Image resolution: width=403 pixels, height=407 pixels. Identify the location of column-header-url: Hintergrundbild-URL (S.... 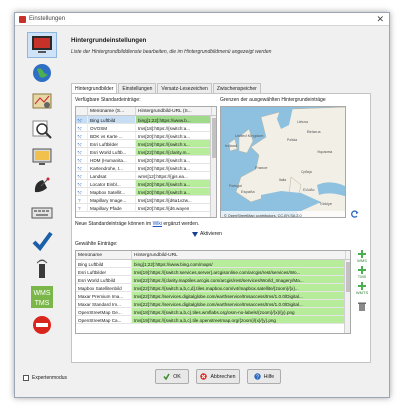
(174, 111).